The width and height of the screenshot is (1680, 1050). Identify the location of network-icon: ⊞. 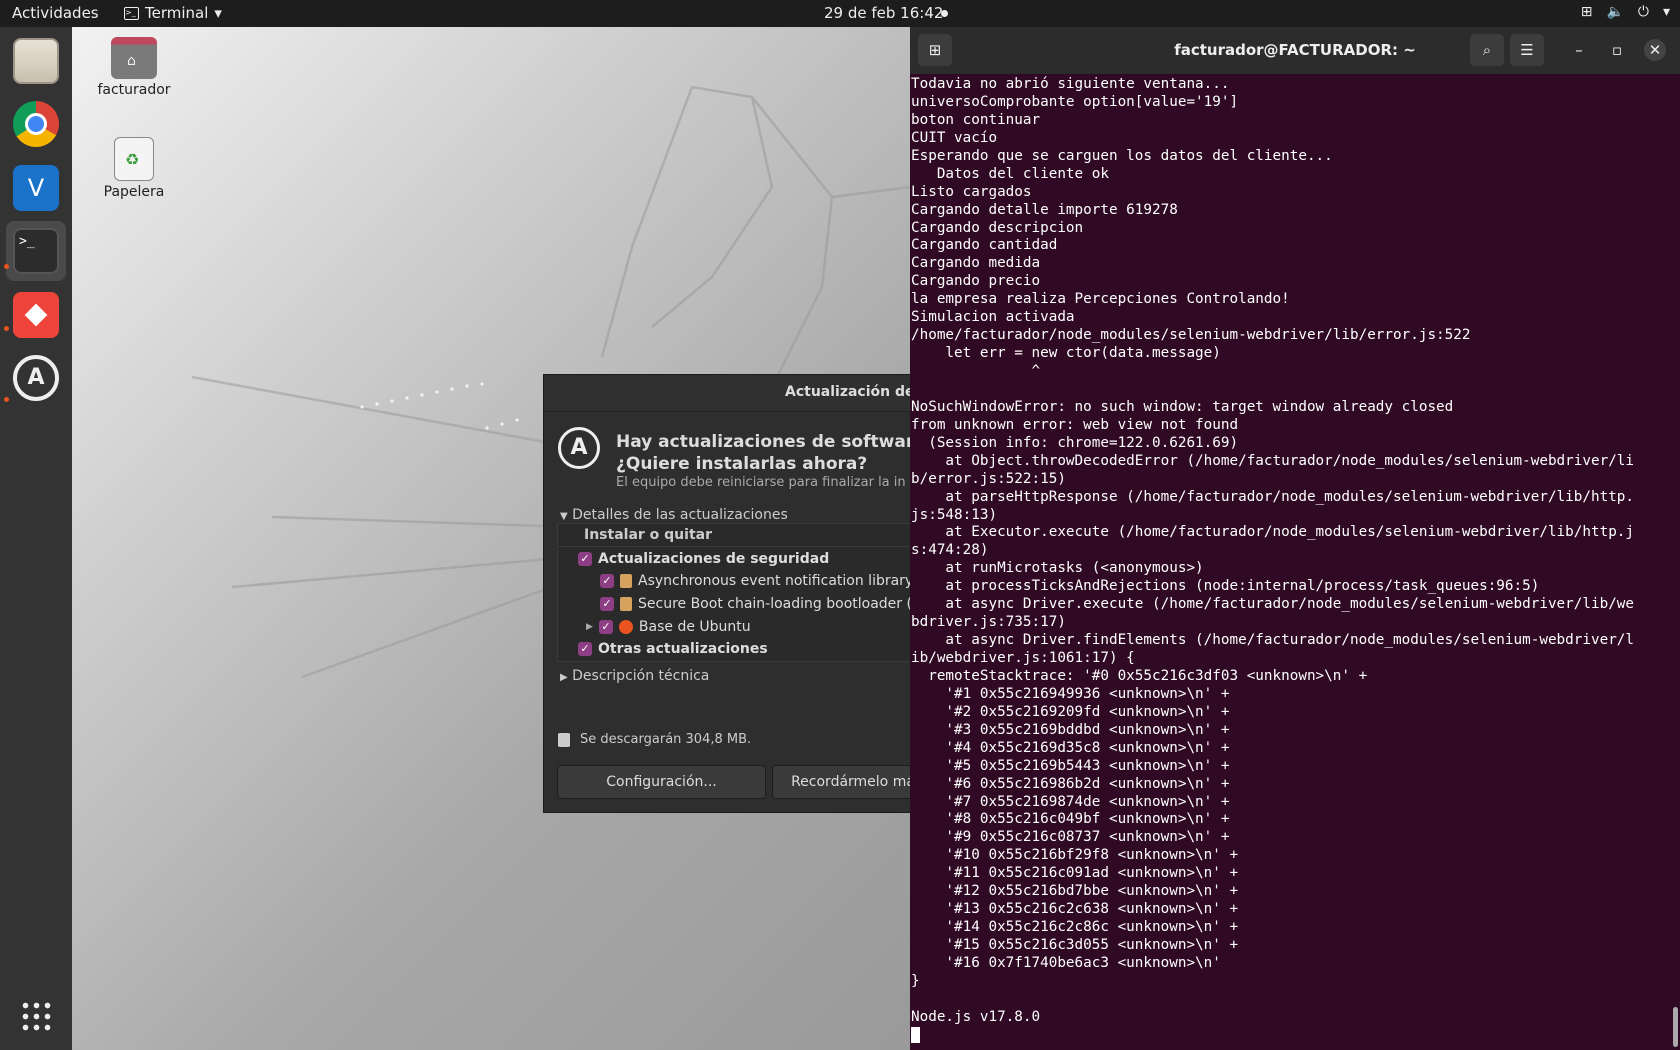
(1587, 12).